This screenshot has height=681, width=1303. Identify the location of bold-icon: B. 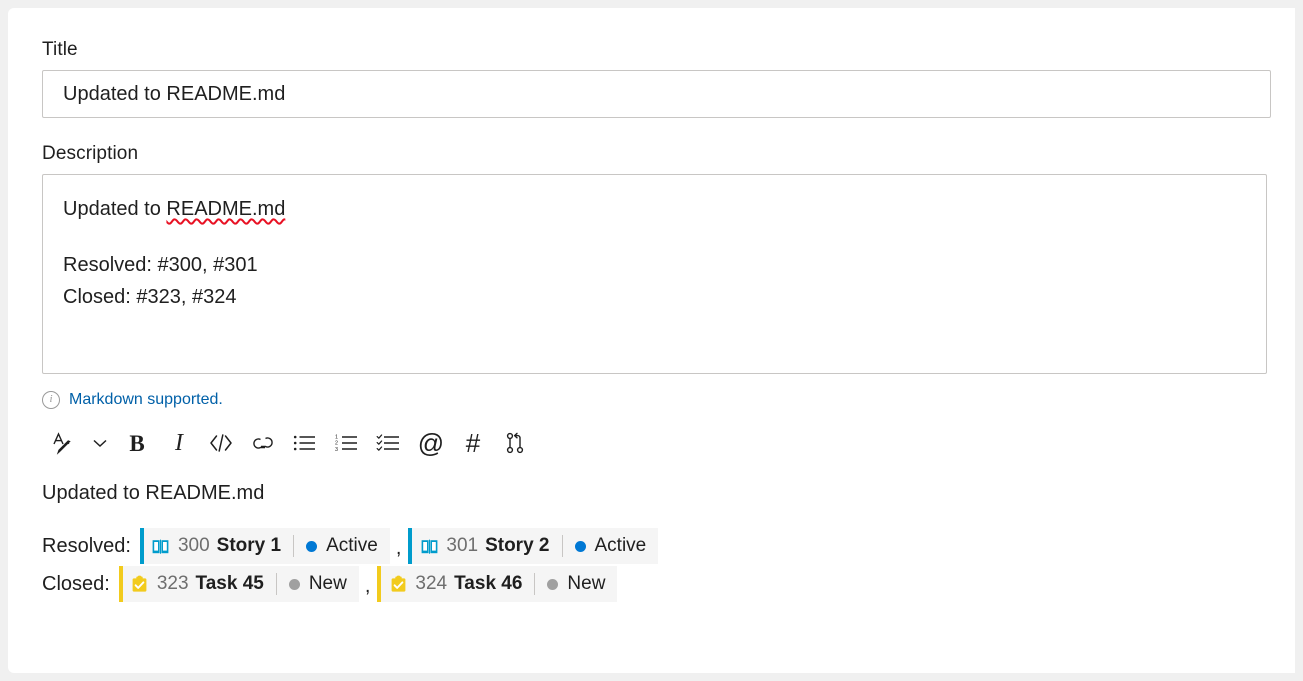
(137, 443).